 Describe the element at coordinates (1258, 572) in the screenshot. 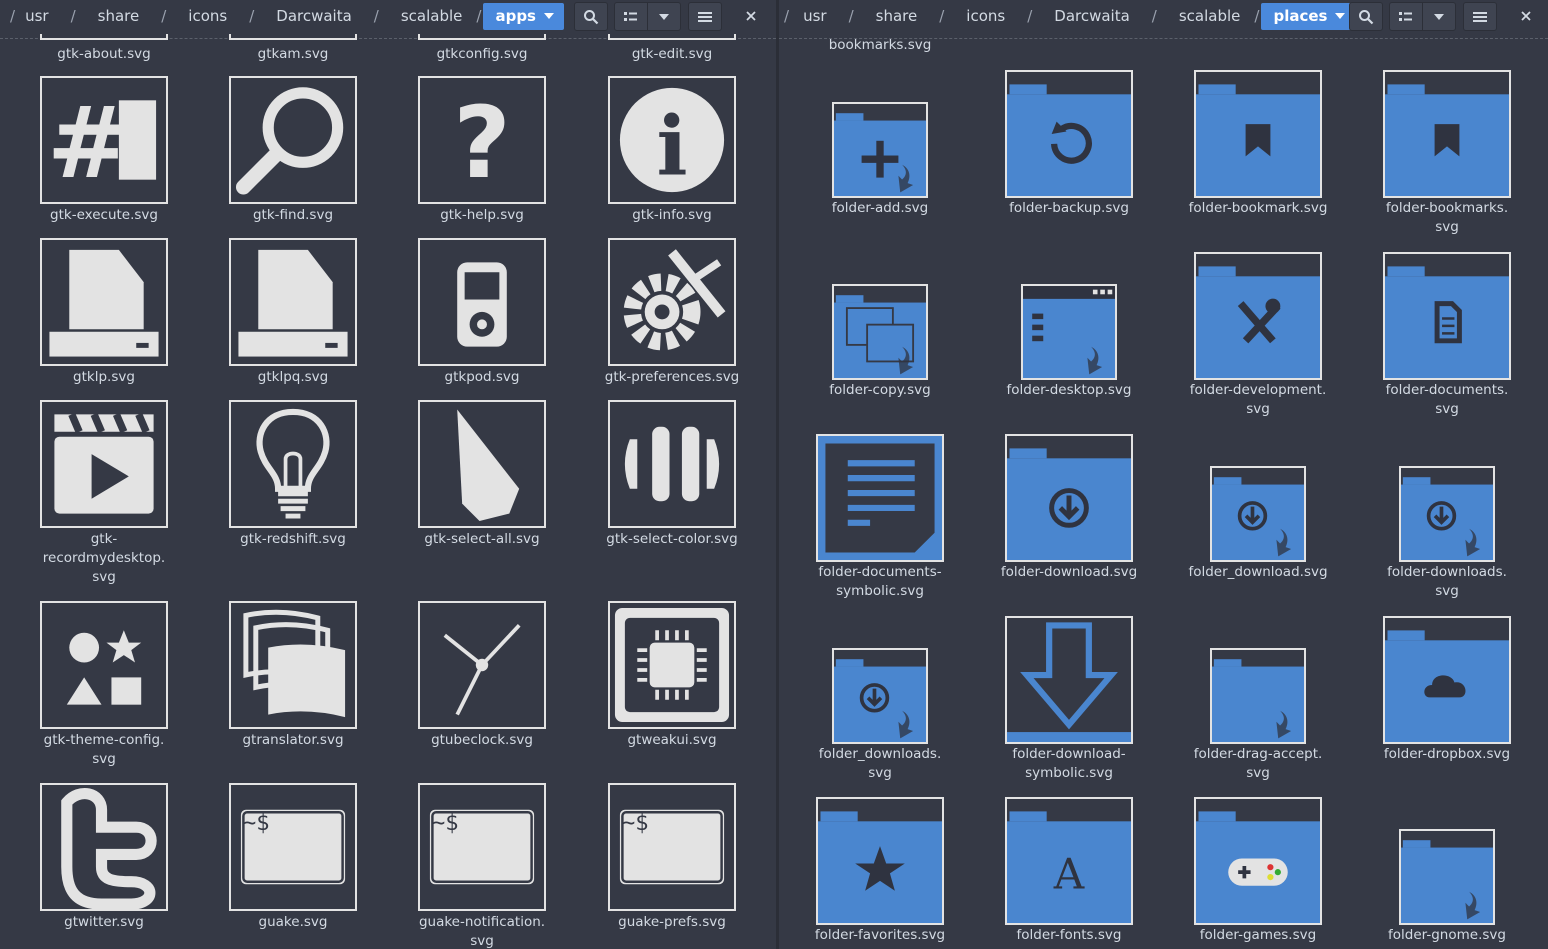

I see `file-name-label: folder_download.svg` at that location.